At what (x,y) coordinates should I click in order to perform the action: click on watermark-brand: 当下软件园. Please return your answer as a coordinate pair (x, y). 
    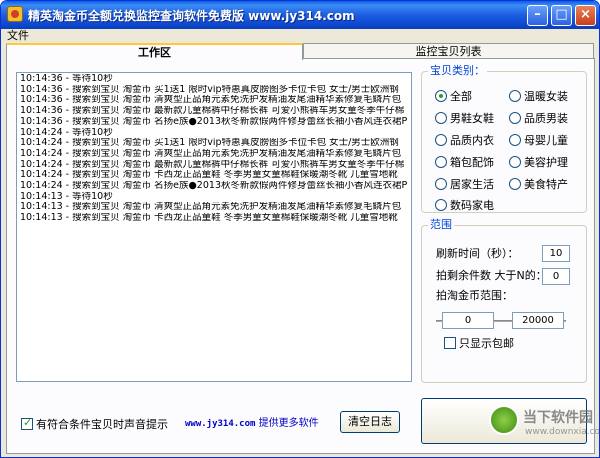
    Looking at the image, I should click on (558, 418).